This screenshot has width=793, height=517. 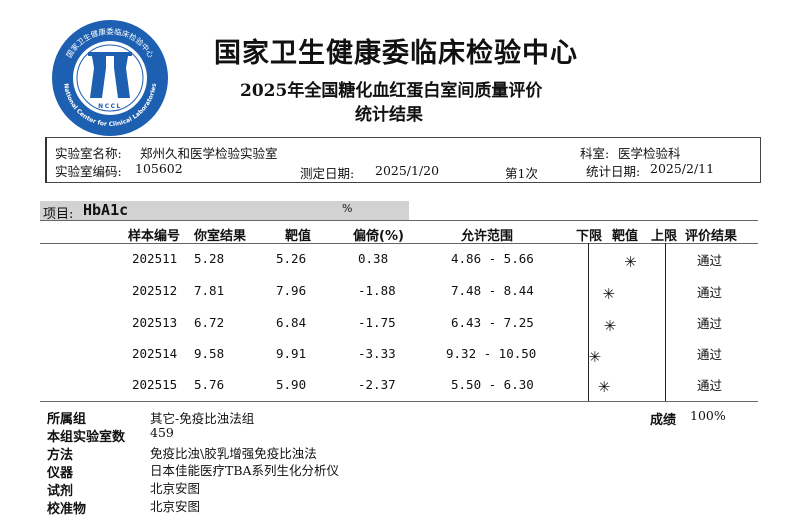 What do you see at coordinates (491, 353) in the screenshot?
I see `cell-range: 9.32 - 10.50` at bounding box center [491, 353].